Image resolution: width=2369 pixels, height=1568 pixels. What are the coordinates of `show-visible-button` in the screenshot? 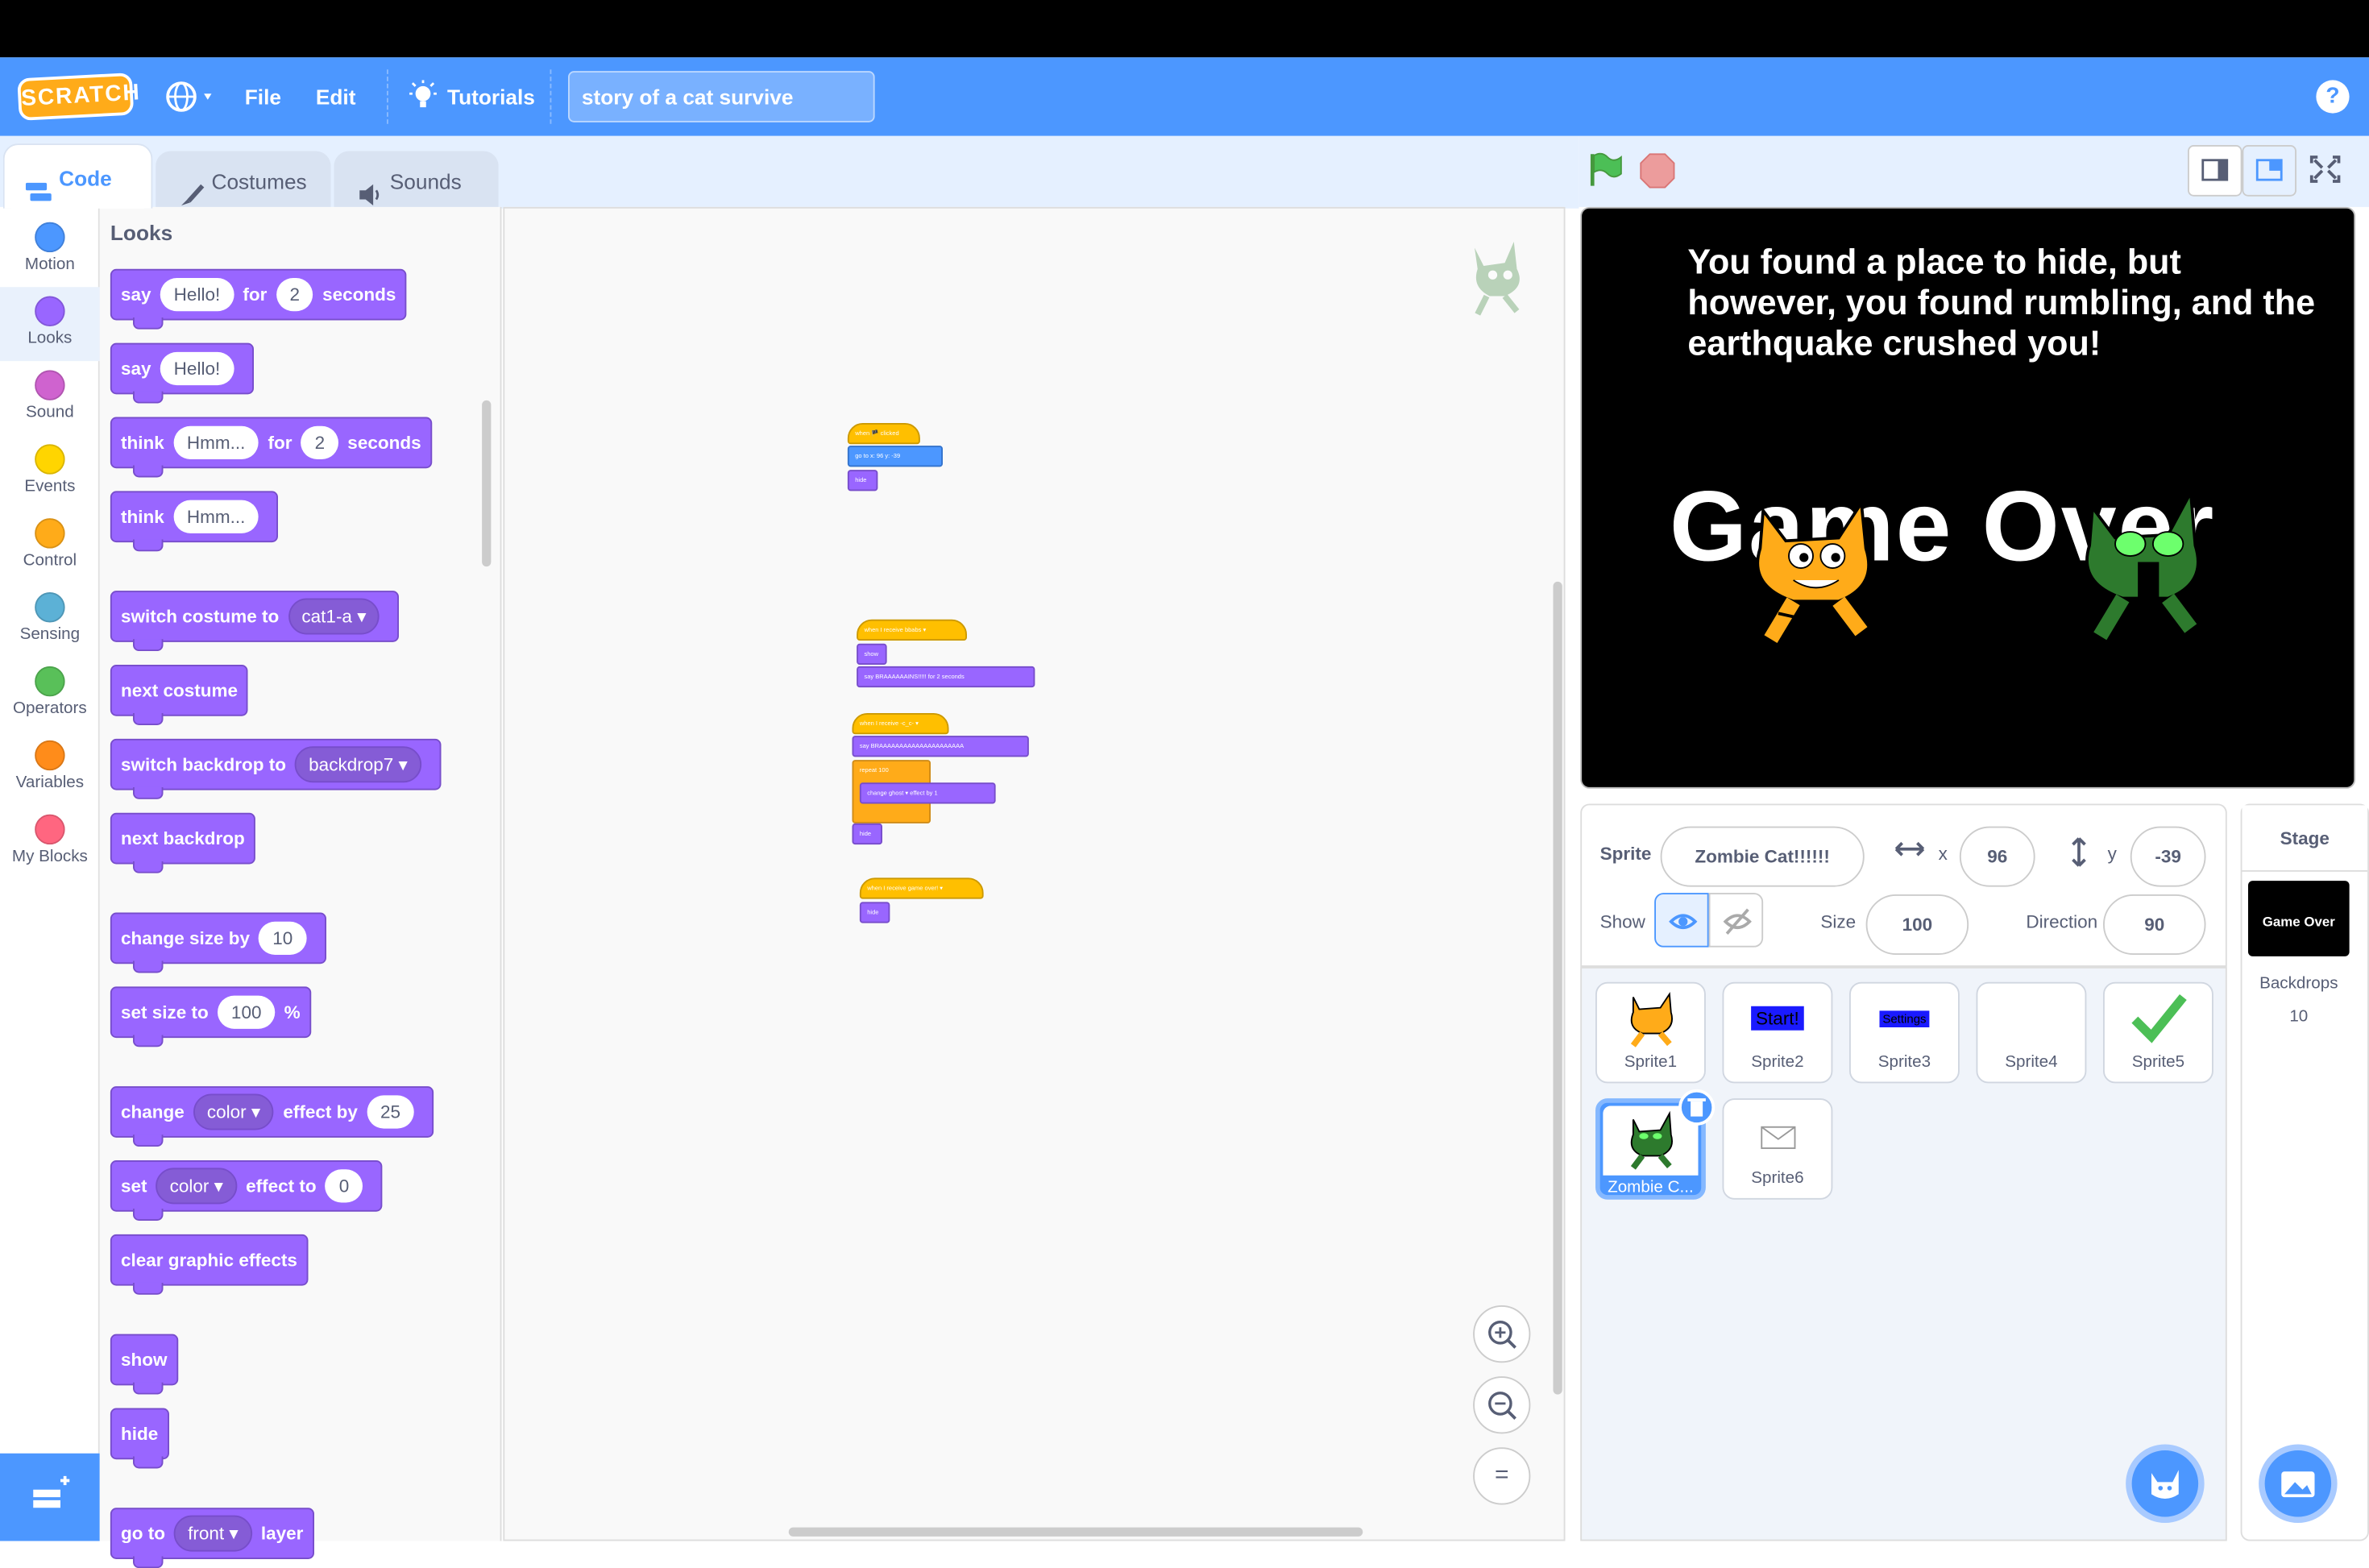 It's located at (1681, 920).